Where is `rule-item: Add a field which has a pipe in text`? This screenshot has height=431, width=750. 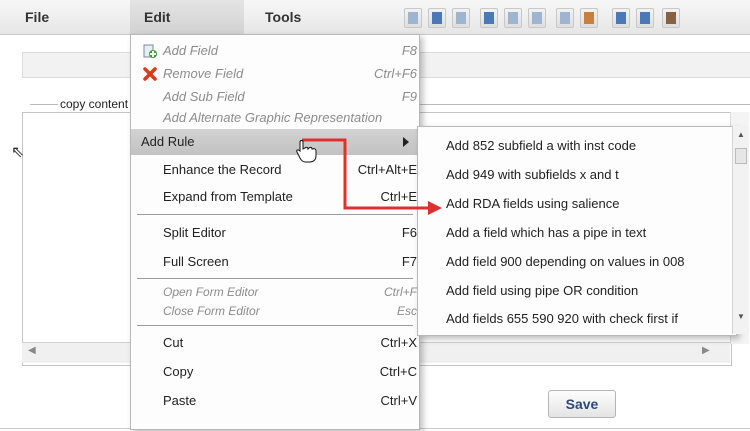
rule-item: Add a field which has a pipe in text is located at coordinates (546, 232).